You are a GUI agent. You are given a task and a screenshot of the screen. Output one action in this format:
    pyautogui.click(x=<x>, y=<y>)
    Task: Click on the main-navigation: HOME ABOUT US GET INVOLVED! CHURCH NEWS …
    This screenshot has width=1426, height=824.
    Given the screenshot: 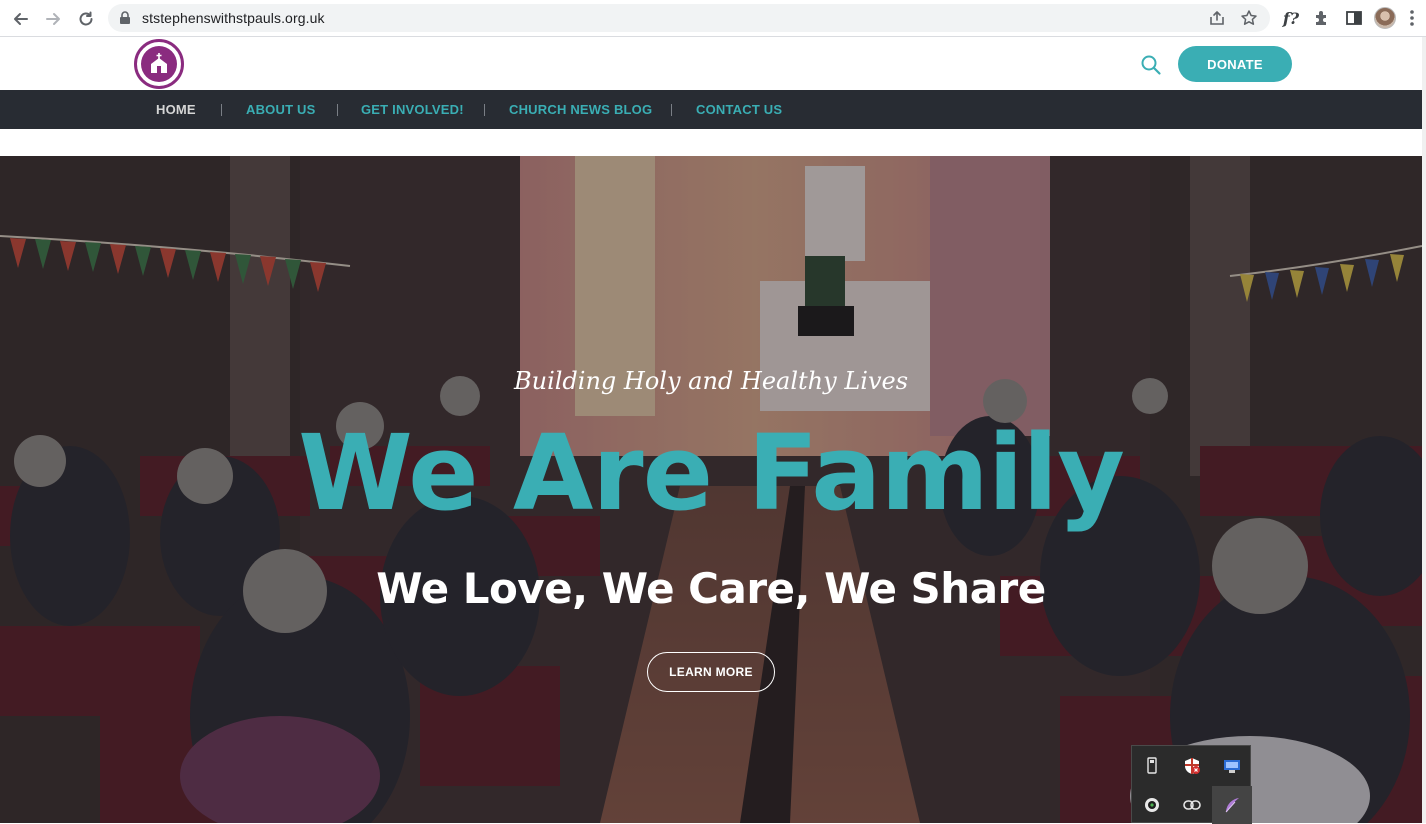 What is the action you would take?
    pyautogui.click(x=711, y=109)
    